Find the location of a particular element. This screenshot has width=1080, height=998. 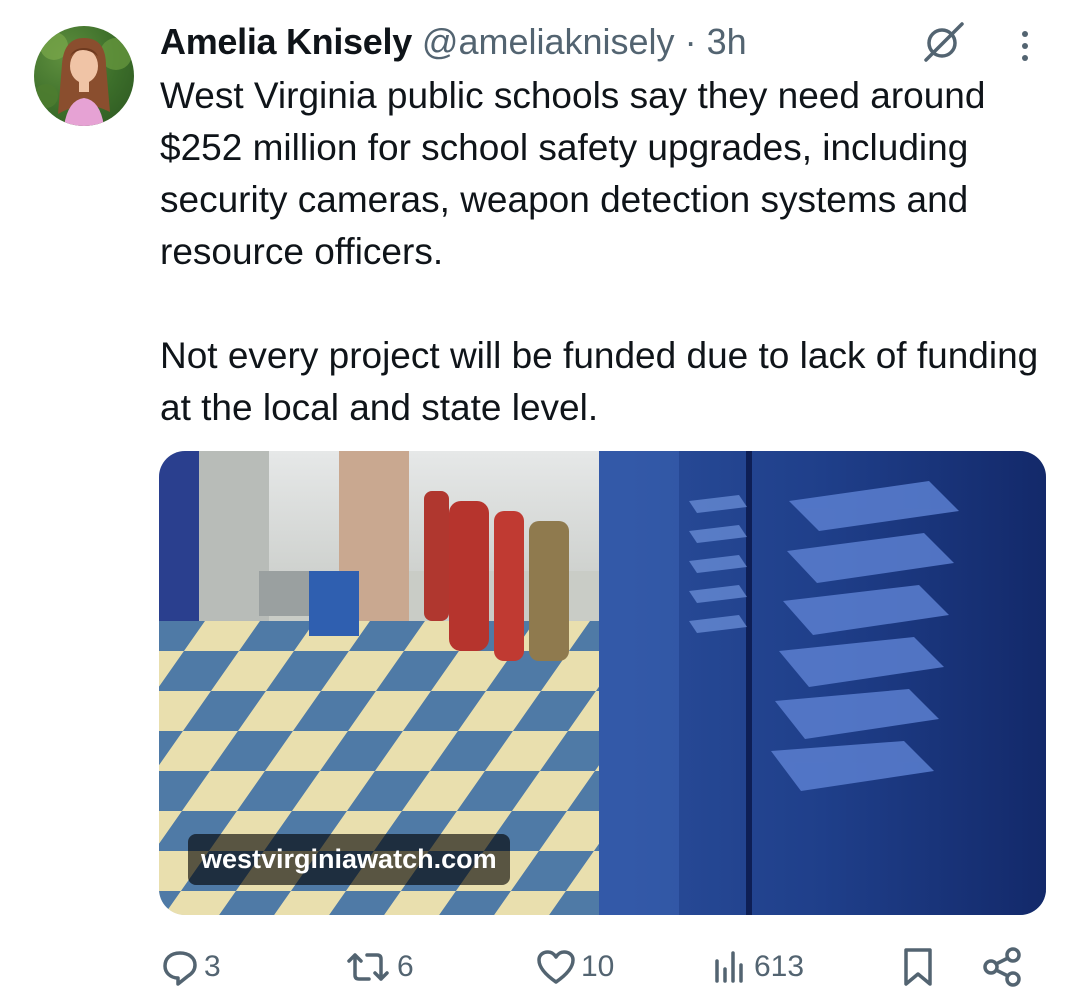

retweet-count: 6 is located at coordinates (405, 966).